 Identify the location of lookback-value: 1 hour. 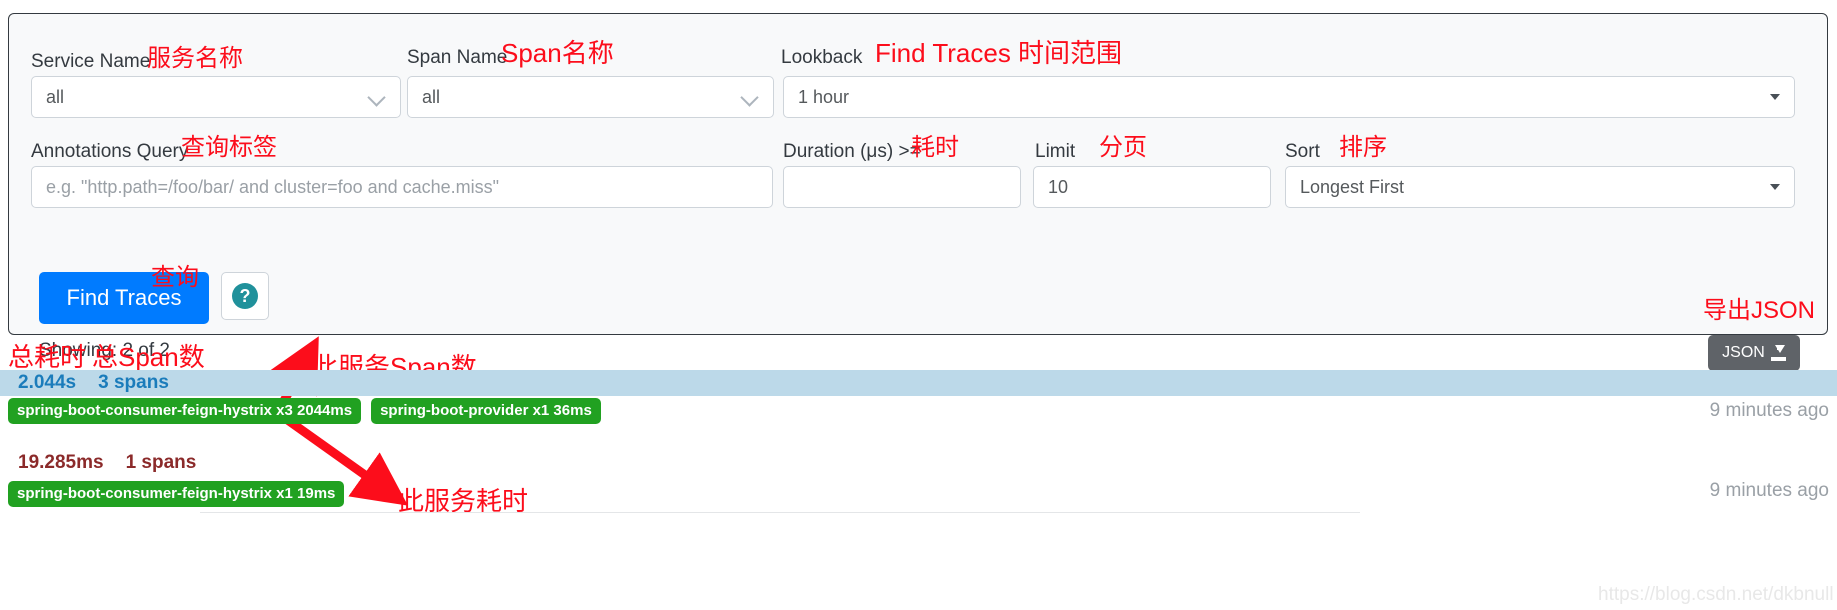
(824, 96).